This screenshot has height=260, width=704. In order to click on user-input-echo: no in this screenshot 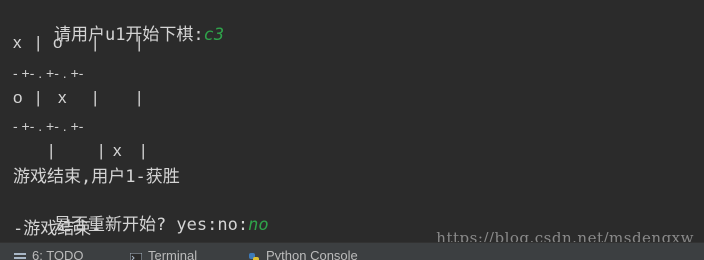, I will do `click(258, 225)`.